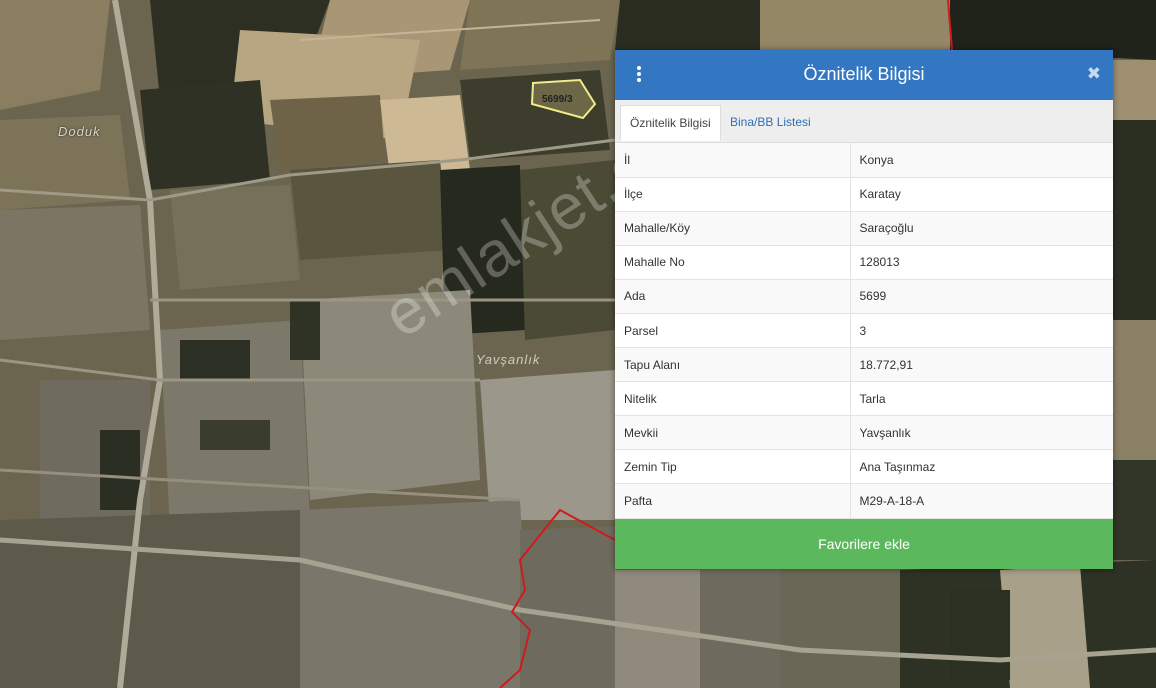 This screenshot has width=1156, height=688. What do you see at coordinates (1094, 74) in the screenshot?
I see `close-icon: ✖` at bounding box center [1094, 74].